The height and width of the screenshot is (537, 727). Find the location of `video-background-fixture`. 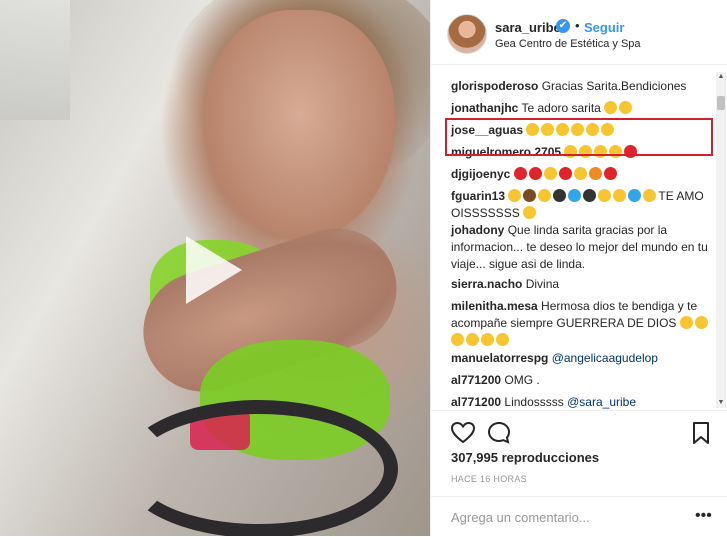

video-background-fixture is located at coordinates (35, 60).